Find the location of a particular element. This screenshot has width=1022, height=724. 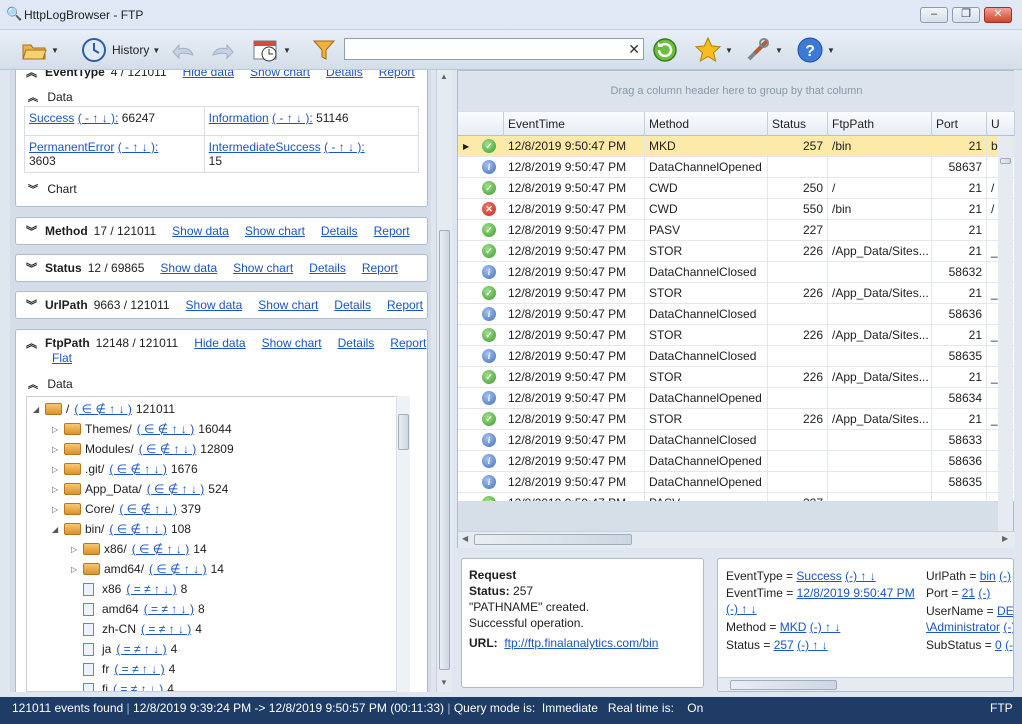

permanenterror-link: PermanentError is located at coordinates (71, 147).